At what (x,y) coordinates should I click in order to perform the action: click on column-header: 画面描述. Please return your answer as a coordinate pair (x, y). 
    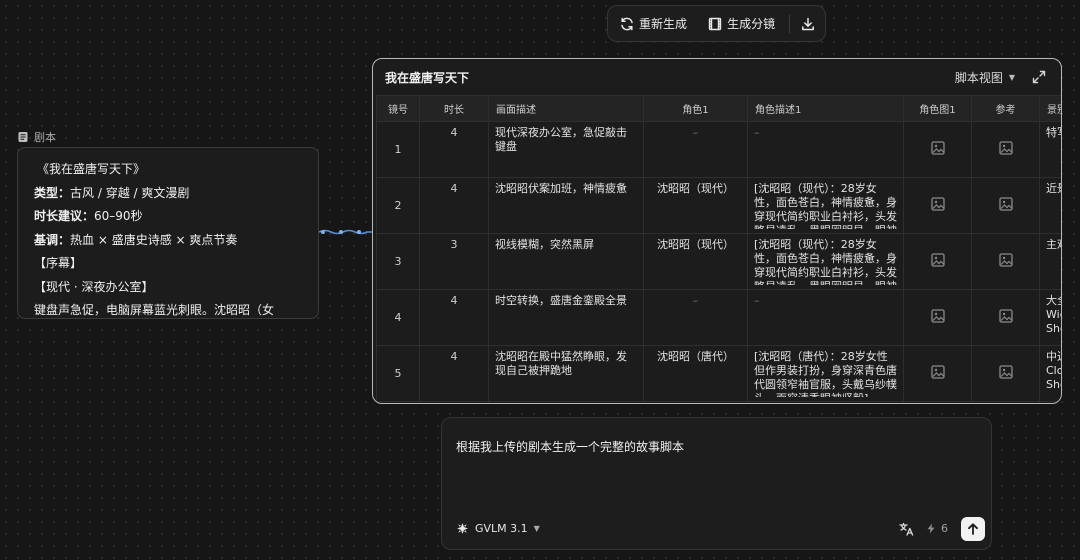
    Looking at the image, I should click on (566, 108).